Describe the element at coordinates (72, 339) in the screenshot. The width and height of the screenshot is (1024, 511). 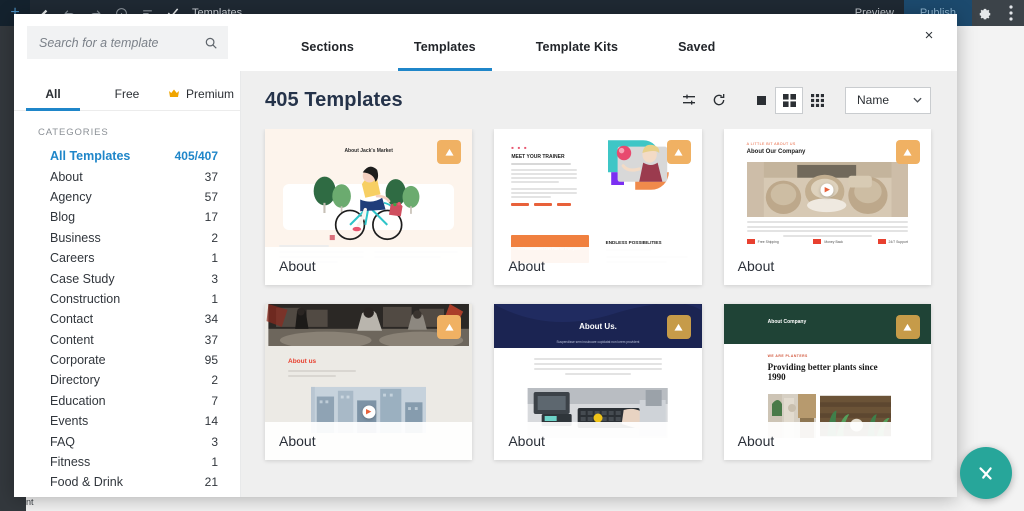
I see `category-label: Content` at that location.